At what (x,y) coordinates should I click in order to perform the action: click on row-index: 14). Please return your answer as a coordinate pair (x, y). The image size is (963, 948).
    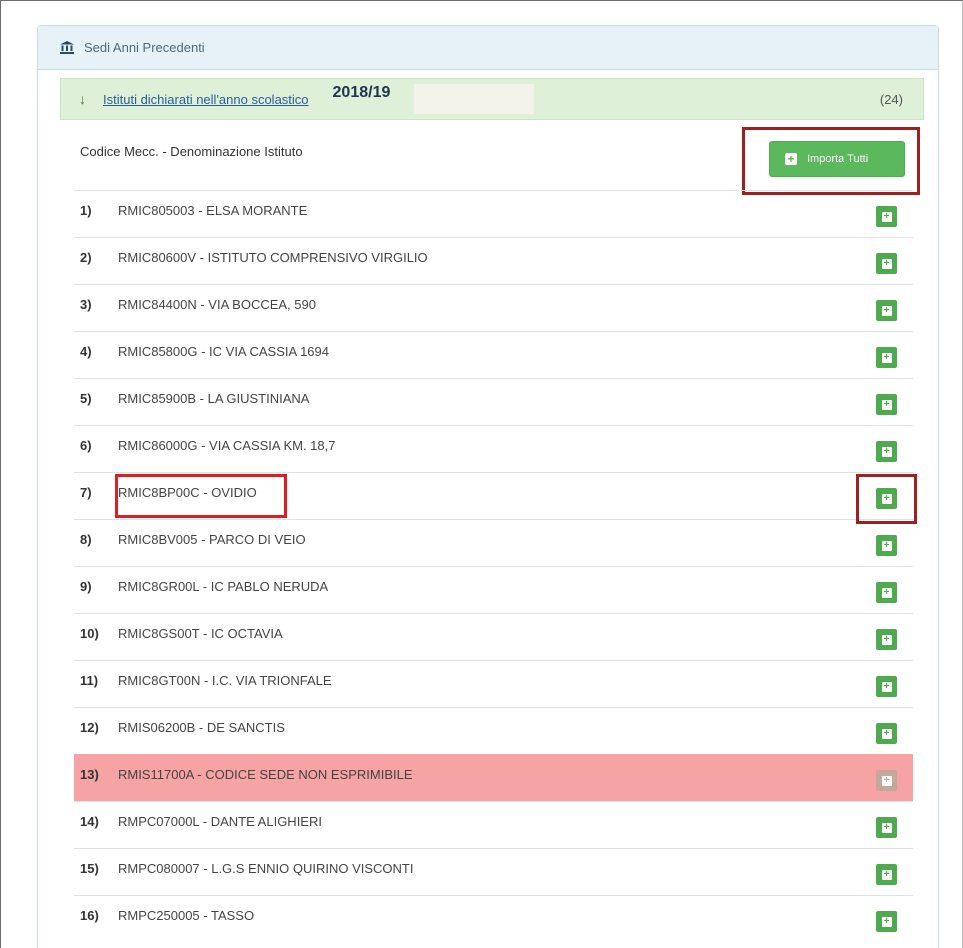
    Looking at the image, I should click on (89, 821).